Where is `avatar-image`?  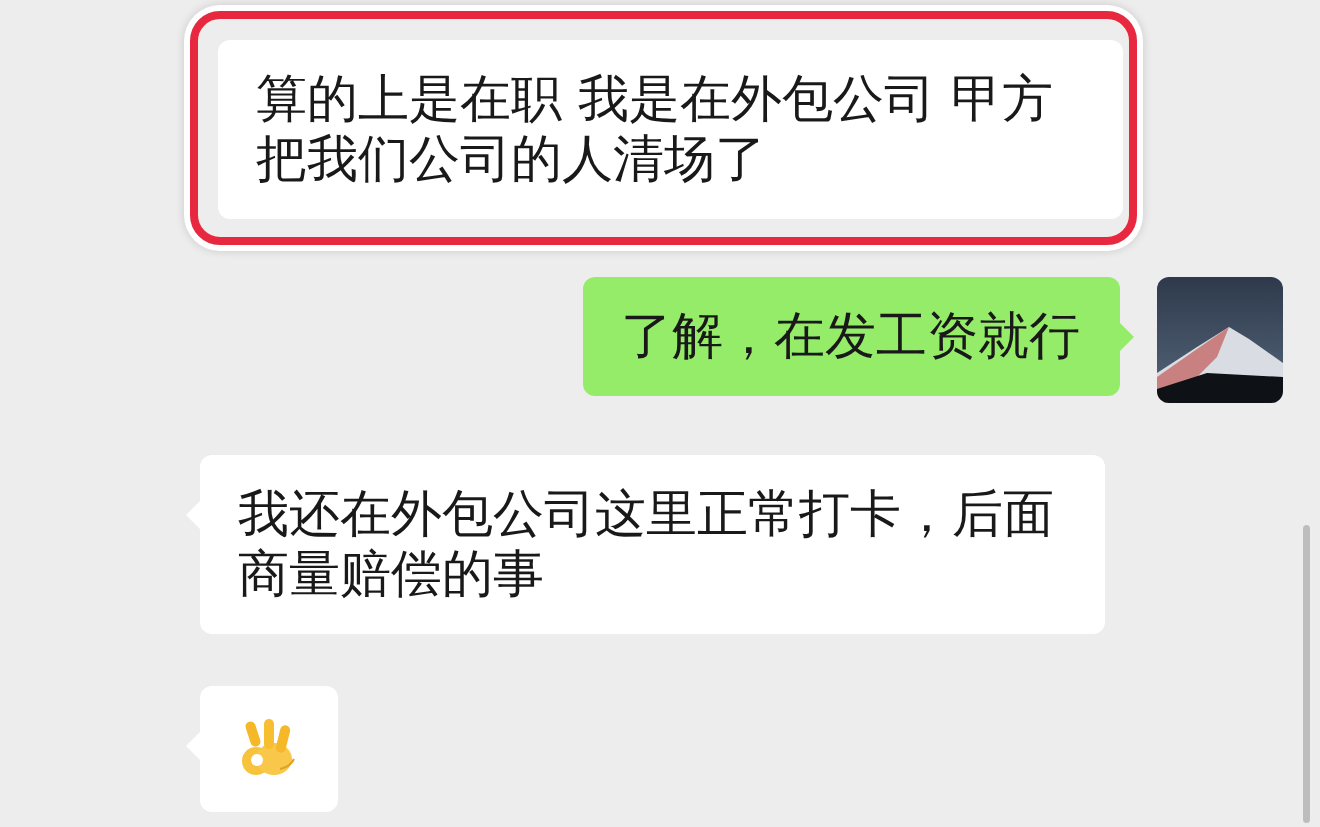 avatar-image is located at coordinates (1220, 340).